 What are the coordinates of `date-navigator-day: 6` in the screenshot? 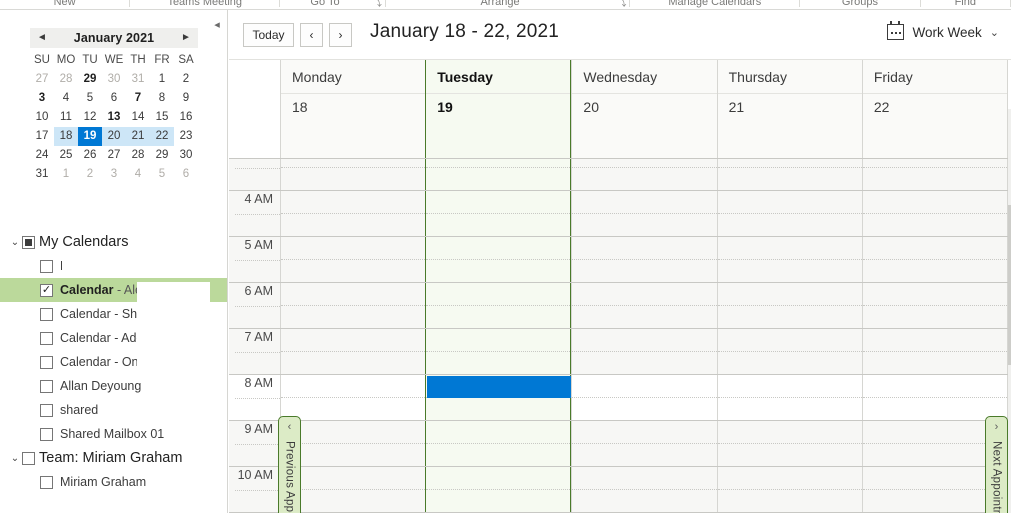 It's located at (114, 98).